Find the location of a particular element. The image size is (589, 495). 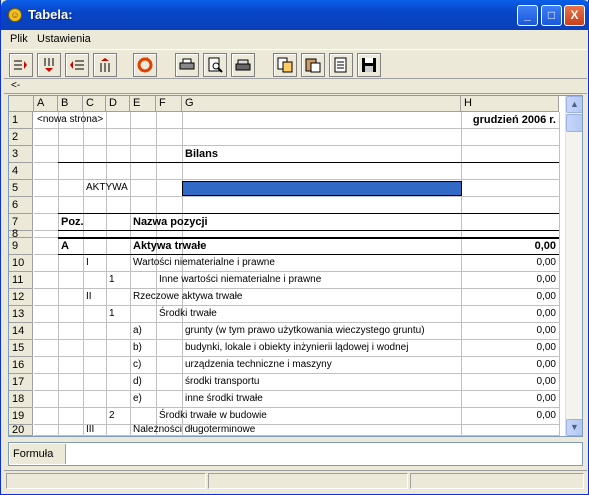

row-header: 19 is located at coordinates (21, 416).